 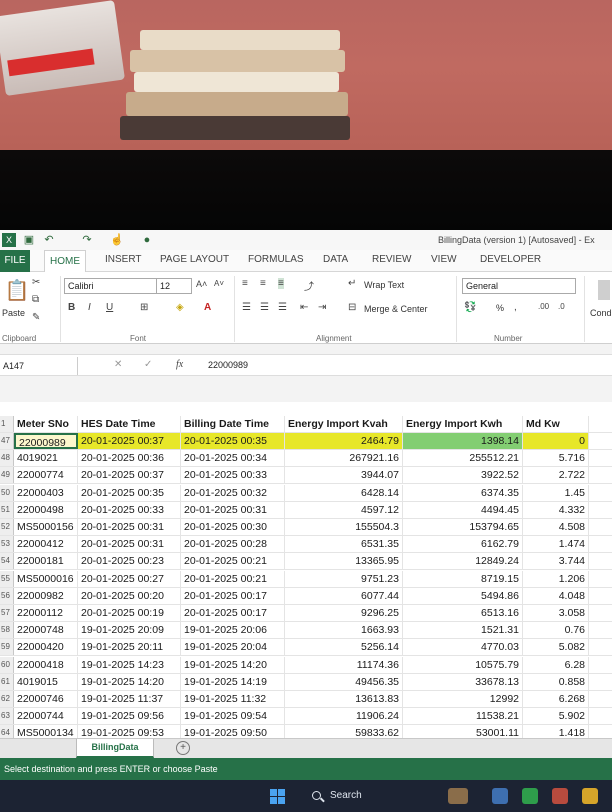 What do you see at coordinates (117, 240) in the screenshot?
I see `touch-mode-icon: ☝` at bounding box center [117, 240].